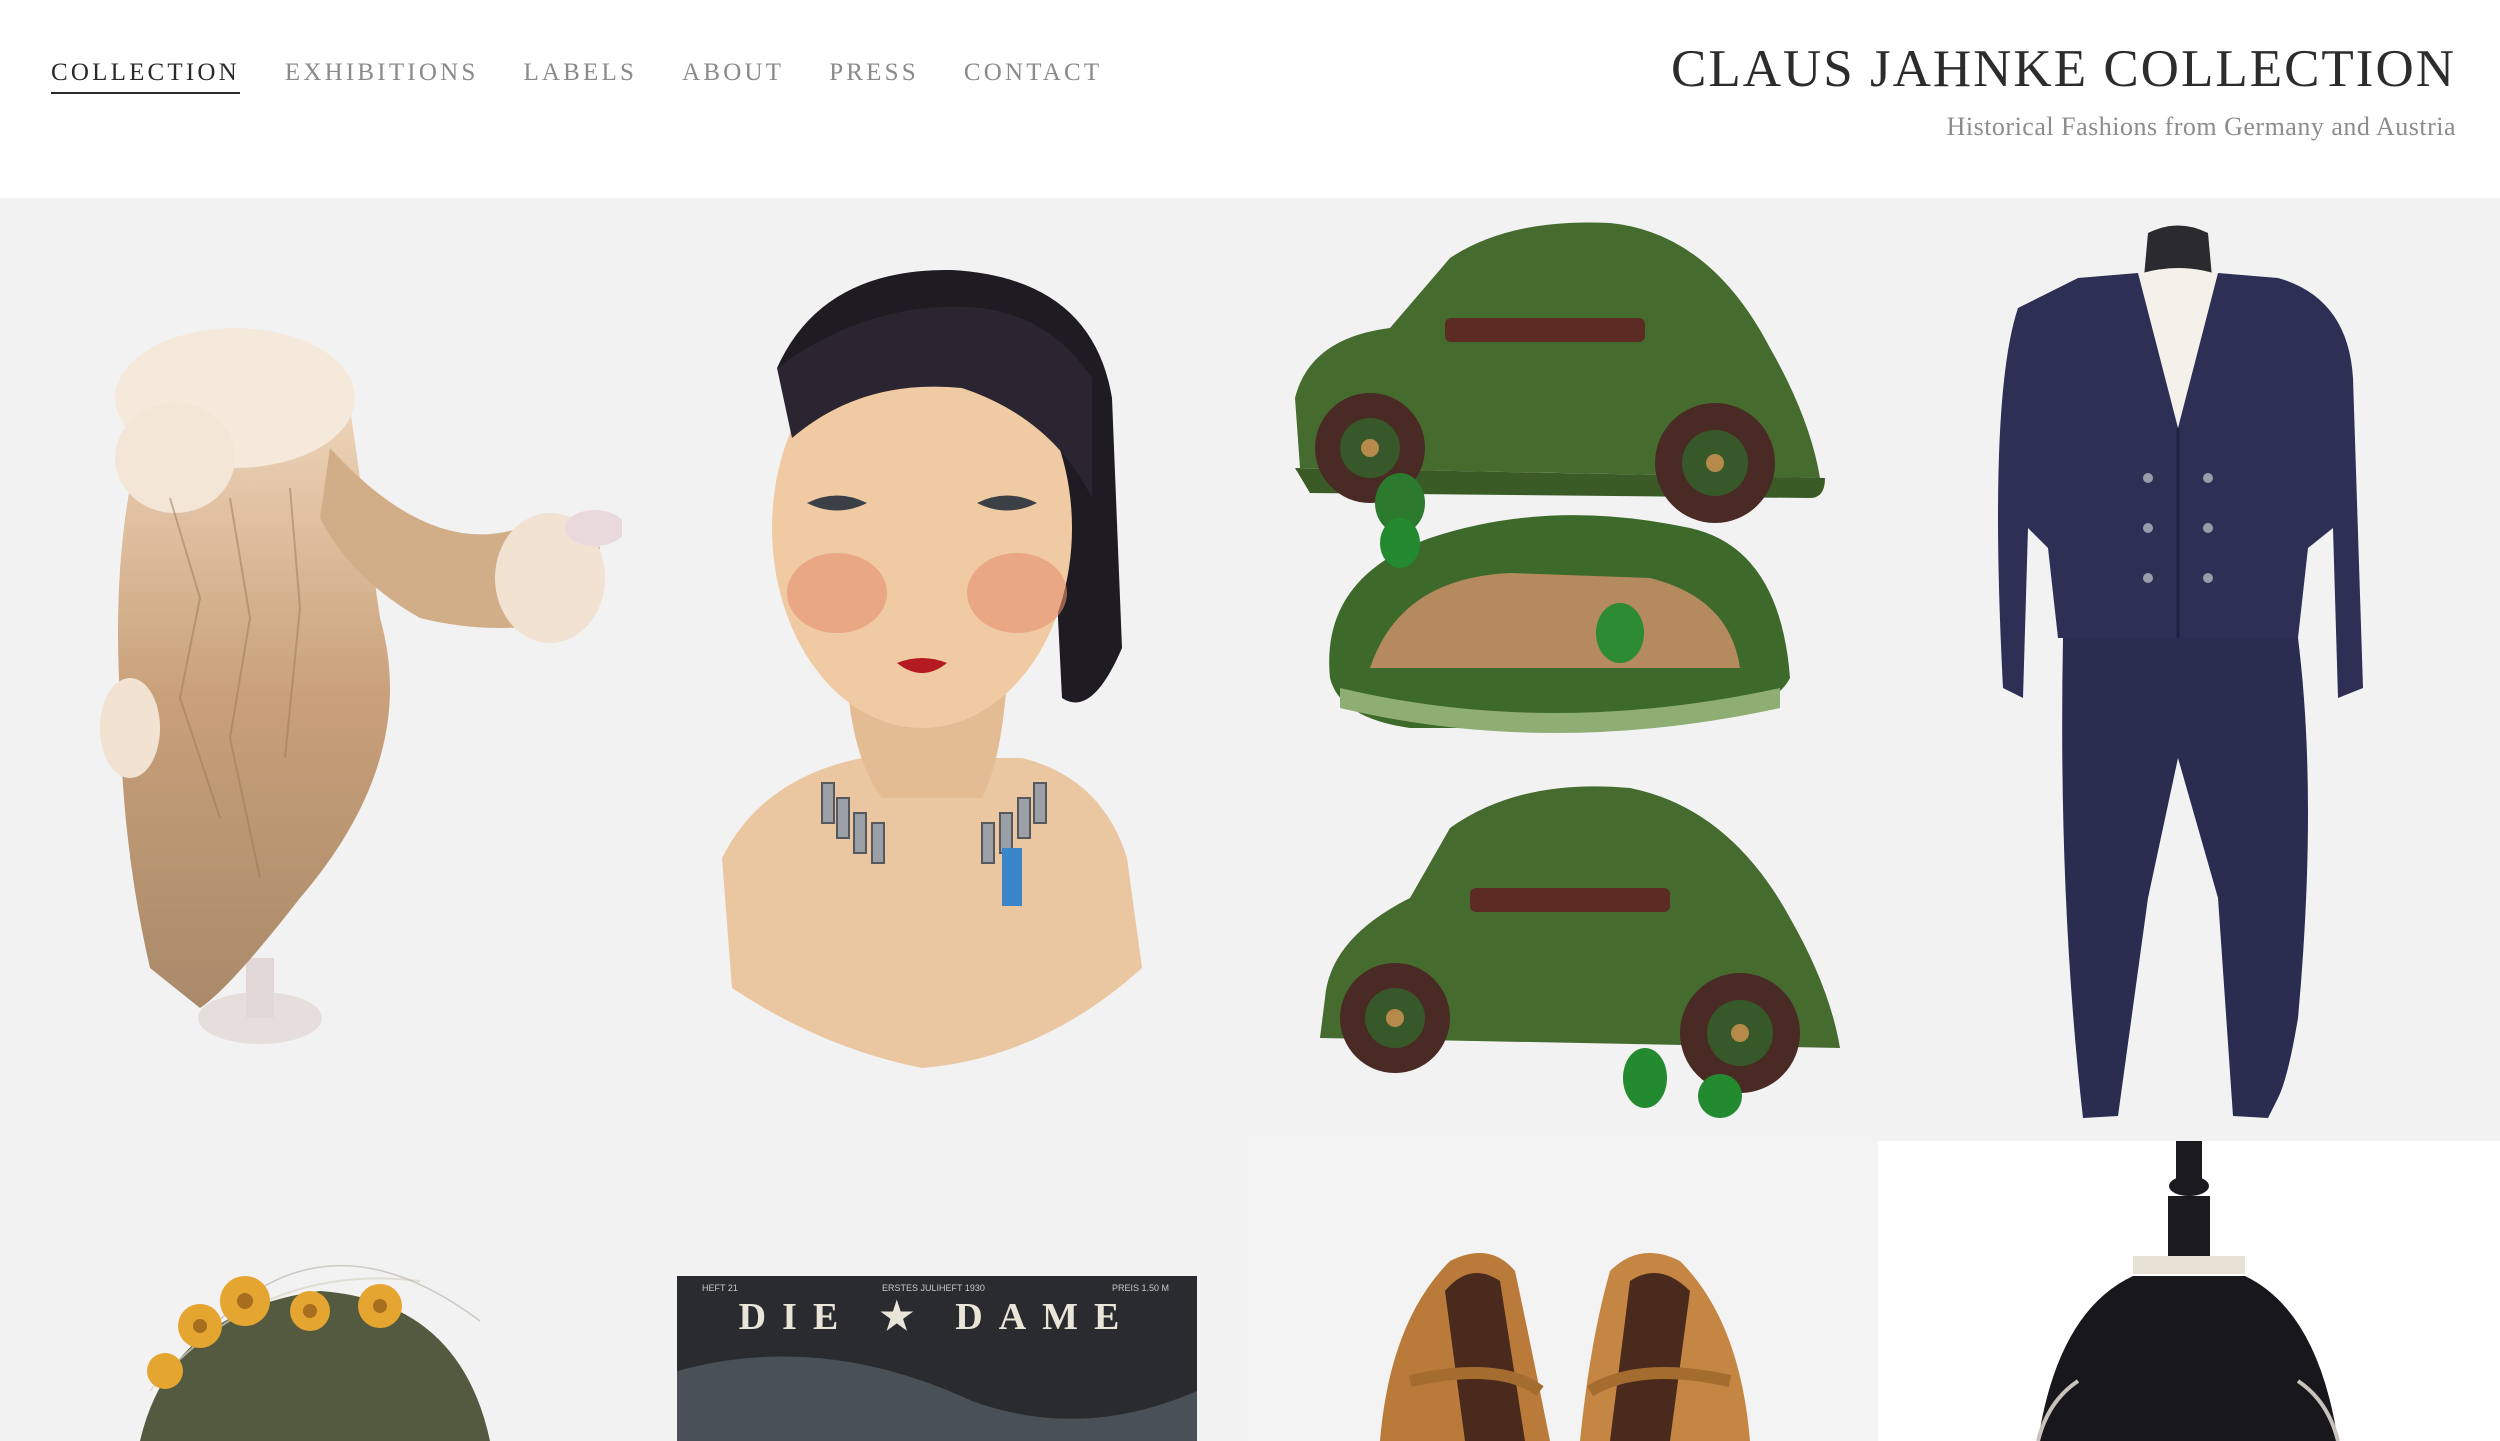  I want to click on magazine-issue-left: HEFT 21, so click(720, 1288).